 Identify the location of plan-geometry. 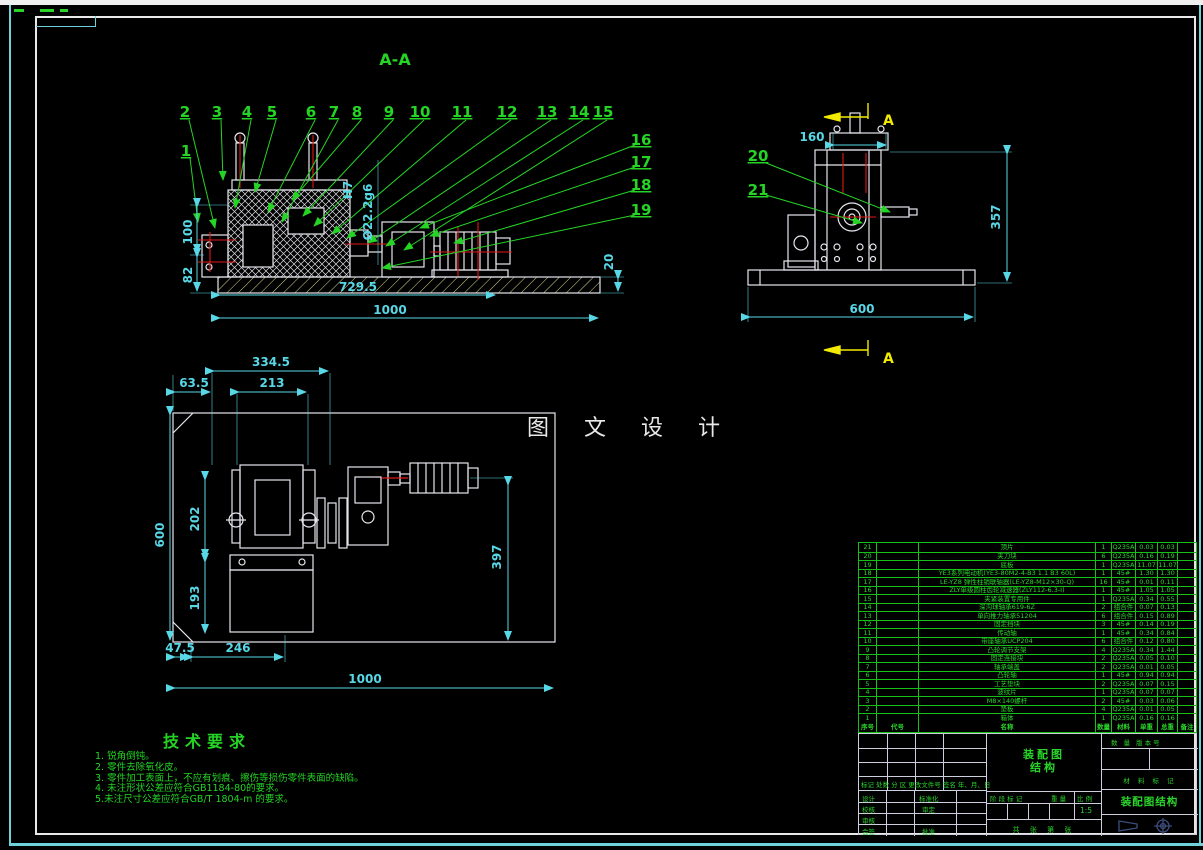
(364, 527).